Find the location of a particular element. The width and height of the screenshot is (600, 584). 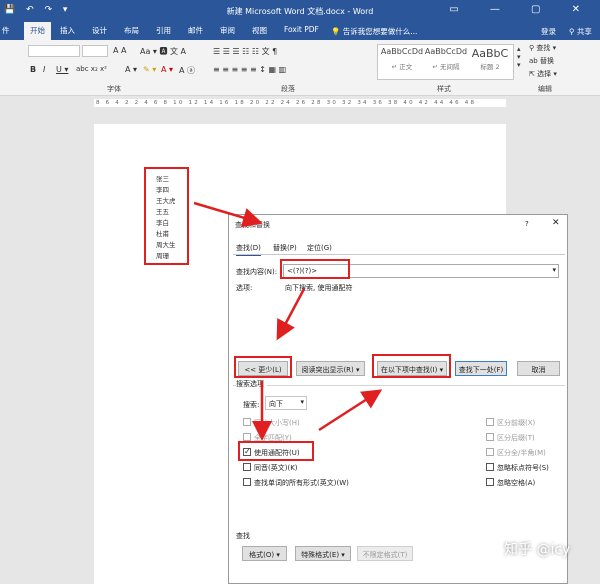

annotation-arrows is located at coordinates (288, 321).